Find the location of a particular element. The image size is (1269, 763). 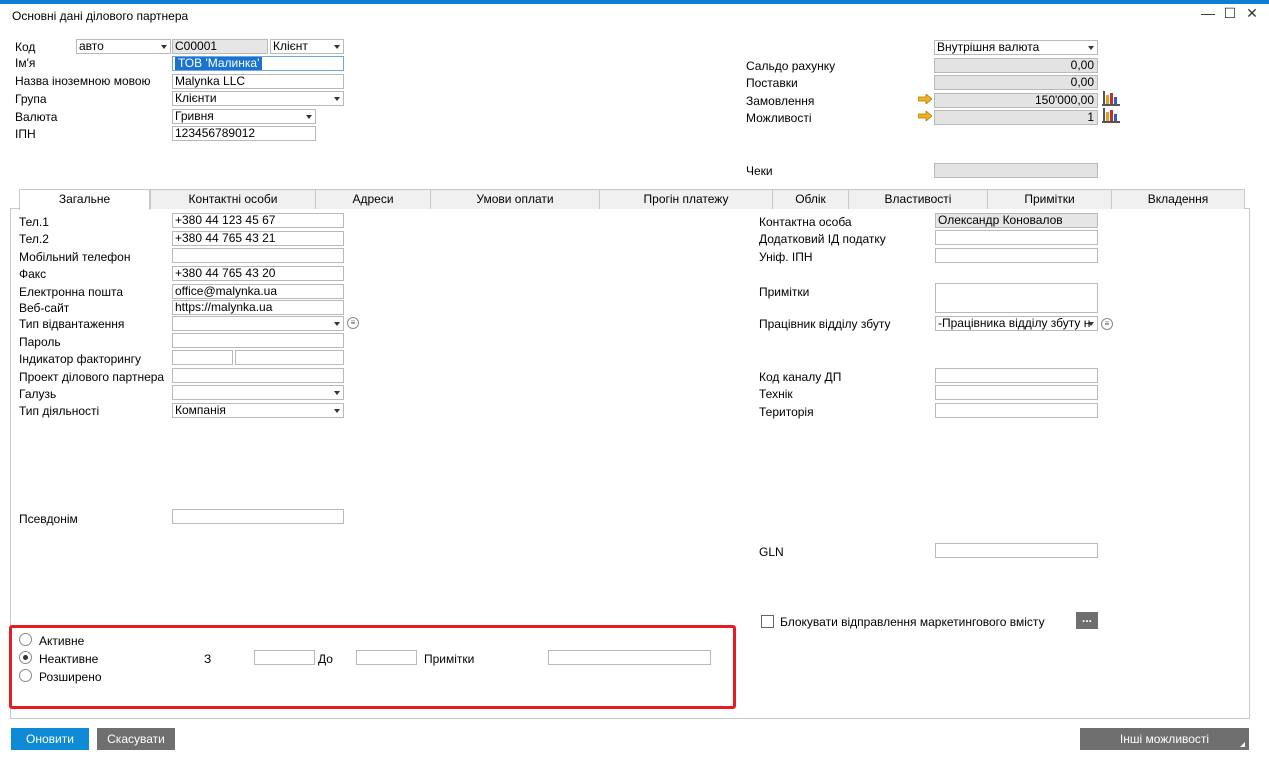

name-label: Ім'я is located at coordinates (25, 63).